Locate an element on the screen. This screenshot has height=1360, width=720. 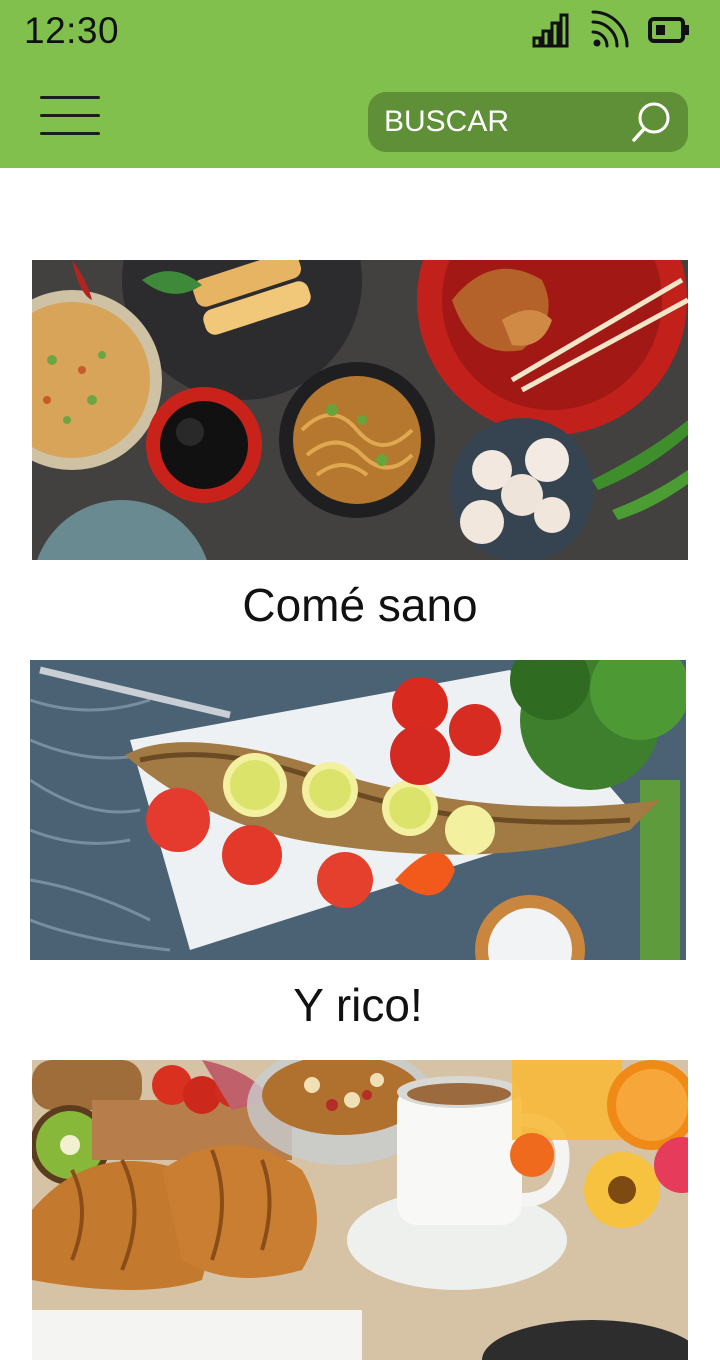
card-title: Comé sano is located at coordinates (360, 605).